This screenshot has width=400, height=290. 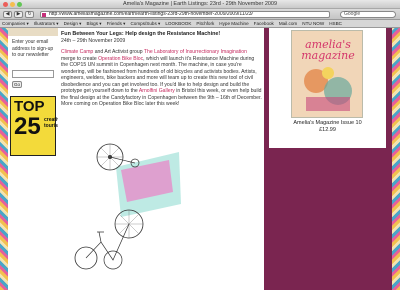 I want to click on site-favicon-icon, so click(x=44, y=15).